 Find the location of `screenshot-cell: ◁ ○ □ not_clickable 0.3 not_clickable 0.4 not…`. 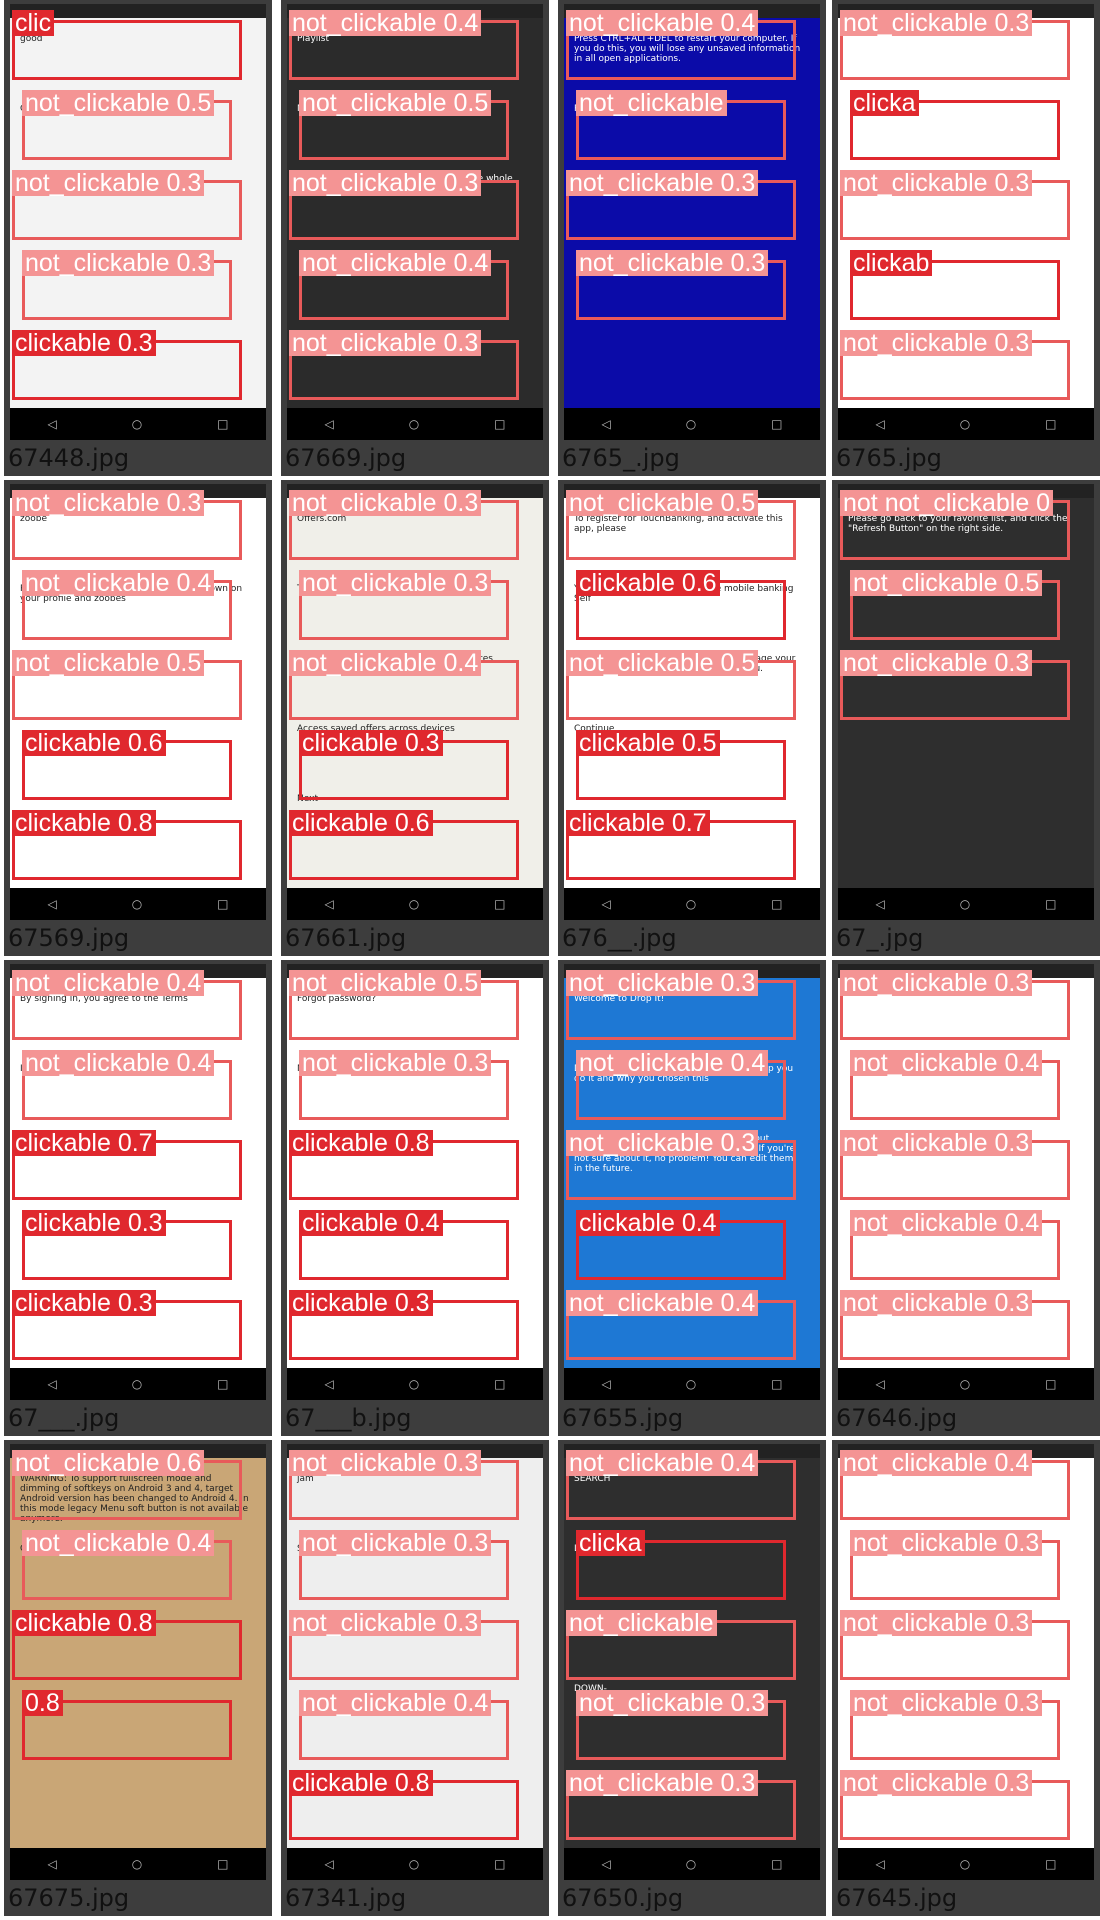

screenshot-cell: ◁ ○ □ not_clickable 0.3 not_clickable 0.4 not… is located at coordinates (966, 1198).